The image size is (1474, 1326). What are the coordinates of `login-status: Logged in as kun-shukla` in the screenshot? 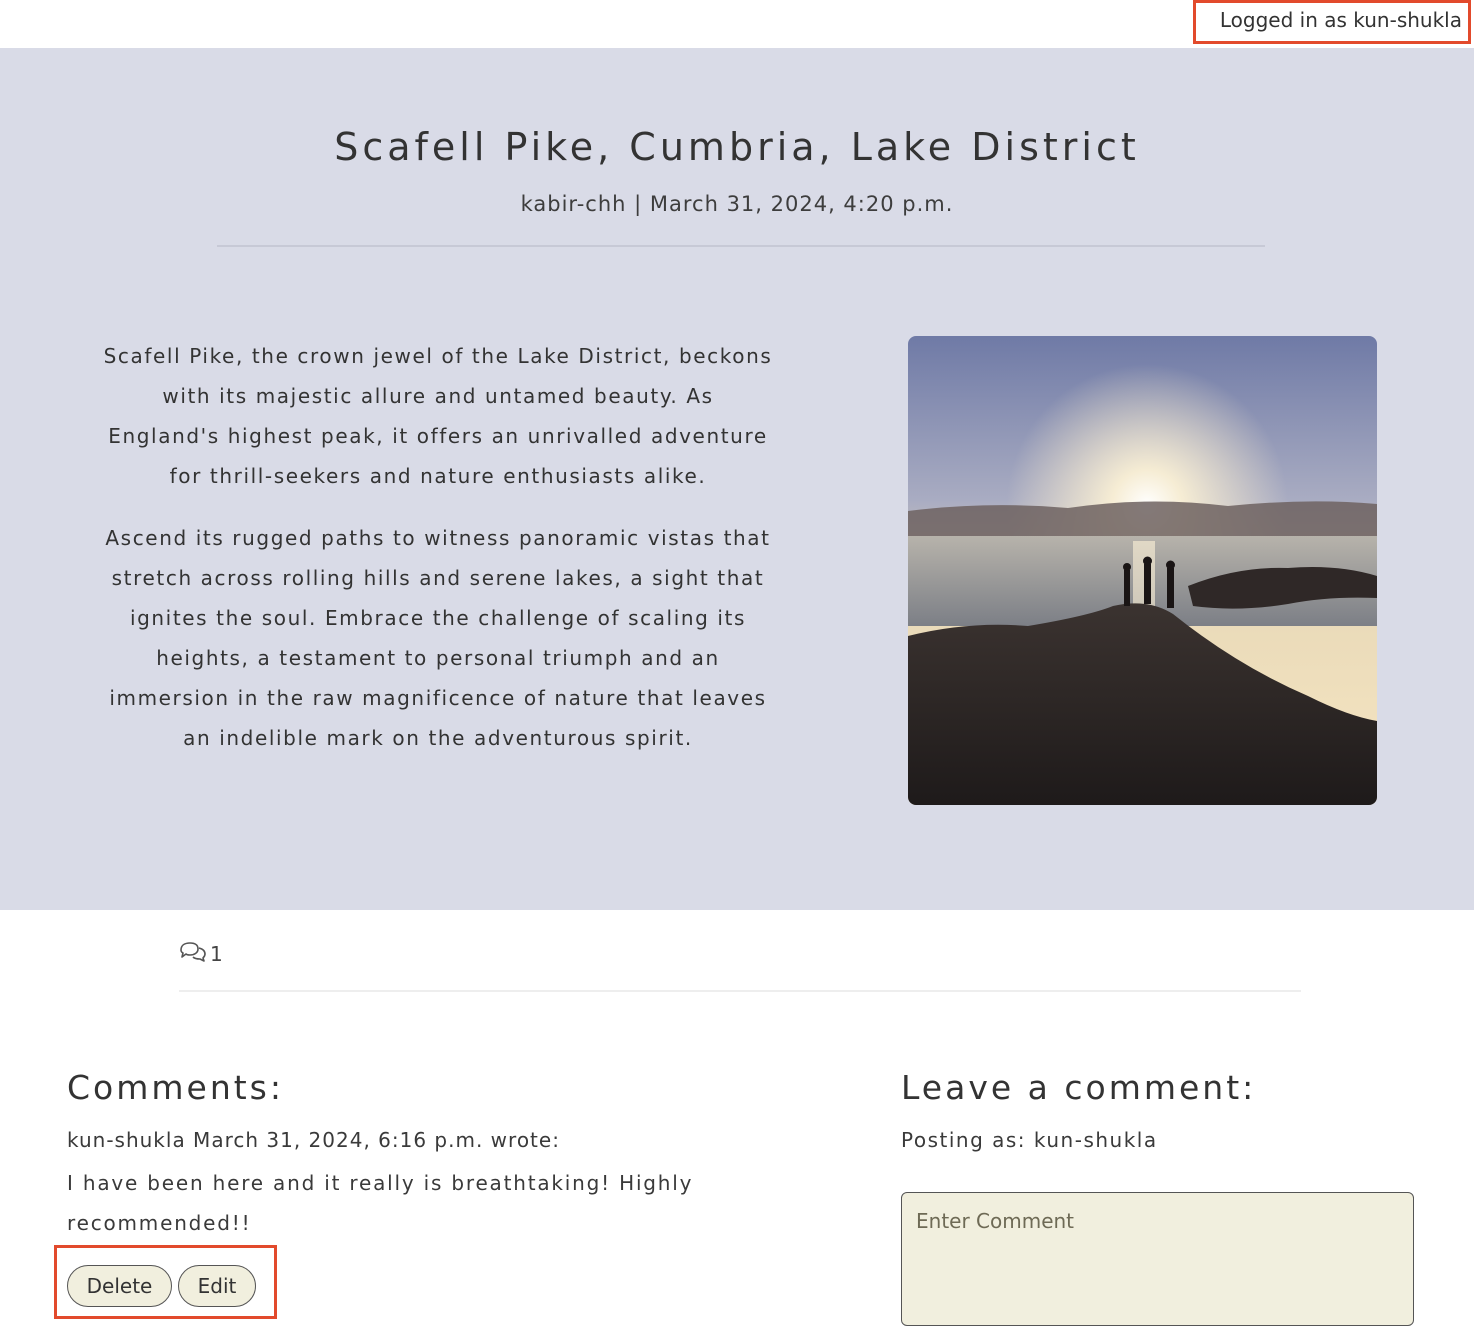 It's located at (1340, 20).